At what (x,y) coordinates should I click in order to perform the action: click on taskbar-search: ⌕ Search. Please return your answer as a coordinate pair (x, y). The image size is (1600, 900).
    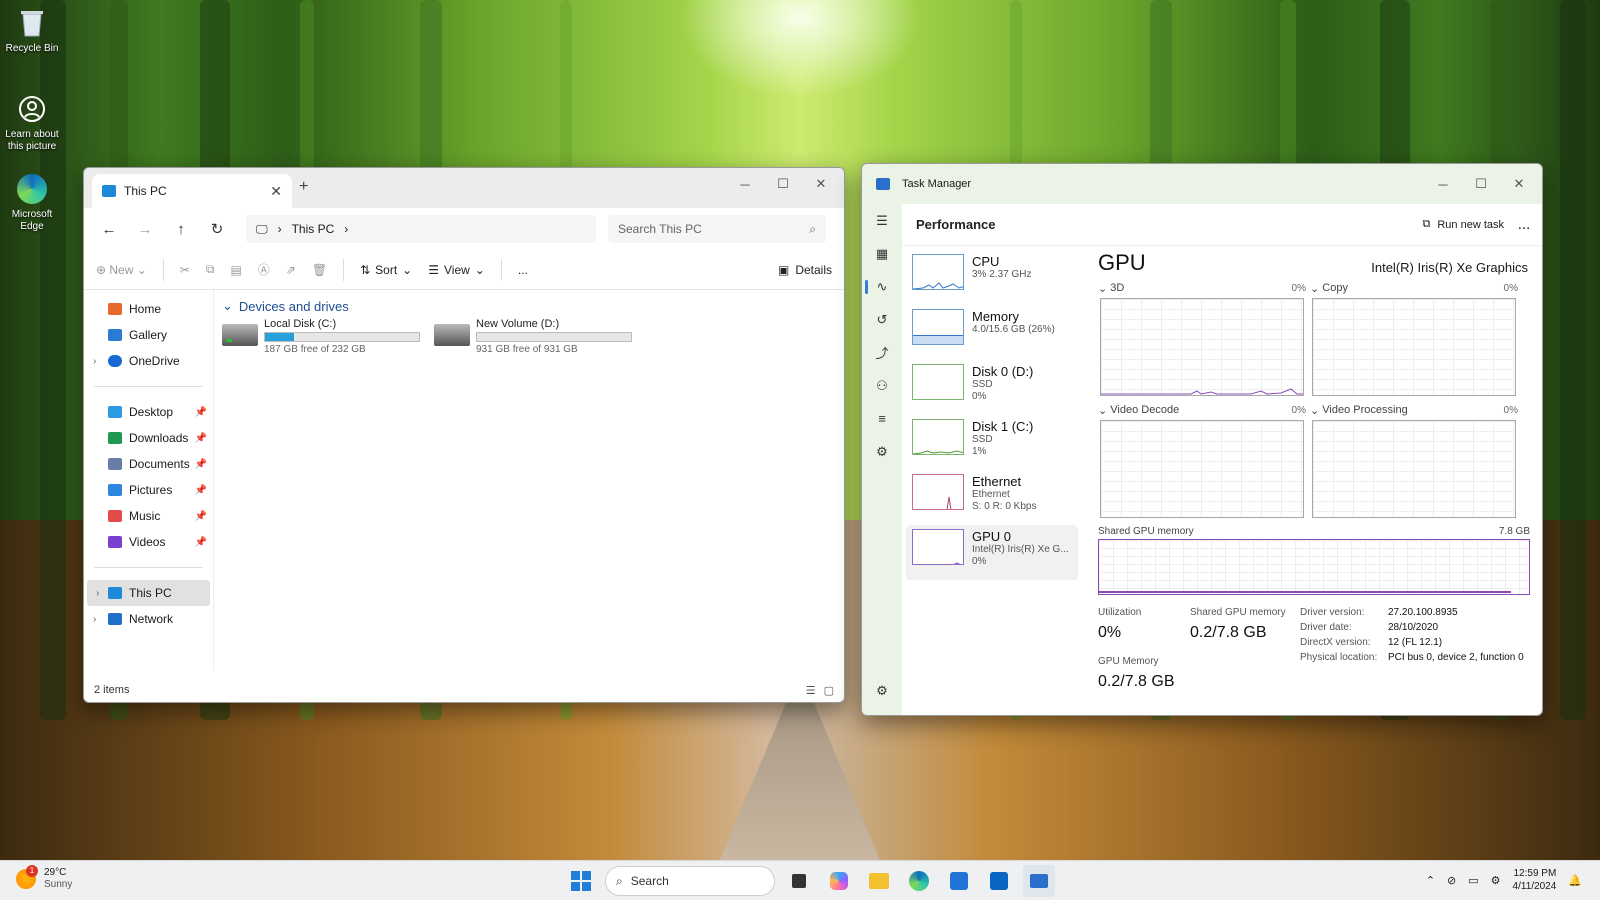
    Looking at the image, I should click on (690, 881).